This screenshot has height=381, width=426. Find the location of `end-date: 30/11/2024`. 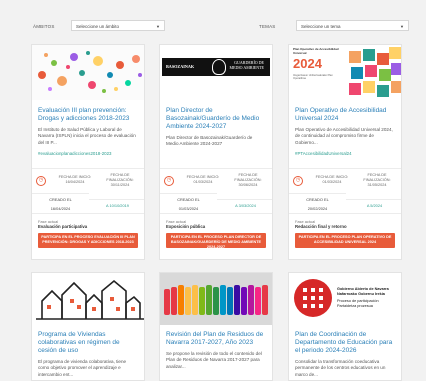

end-date: 30/11/2024 is located at coordinates (120, 185).